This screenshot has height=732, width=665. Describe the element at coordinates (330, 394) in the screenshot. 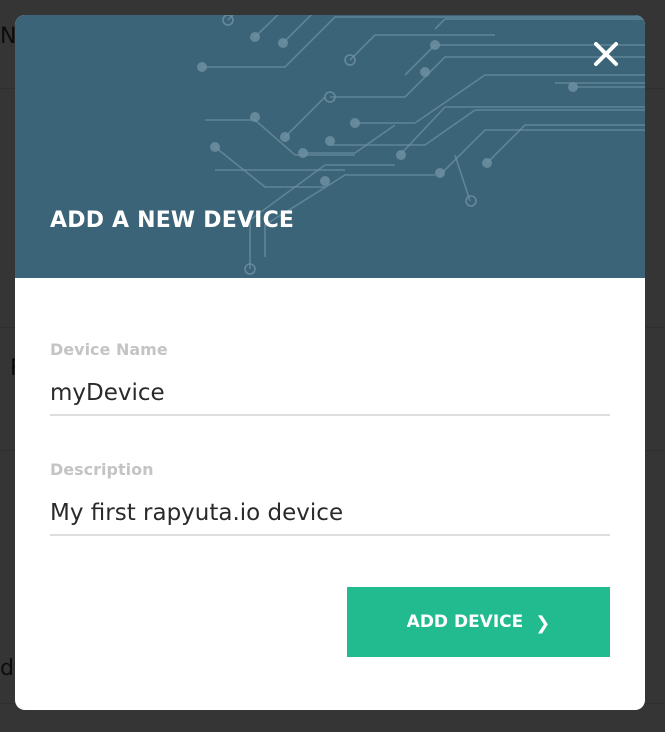

I see `device-name-input` at that location.